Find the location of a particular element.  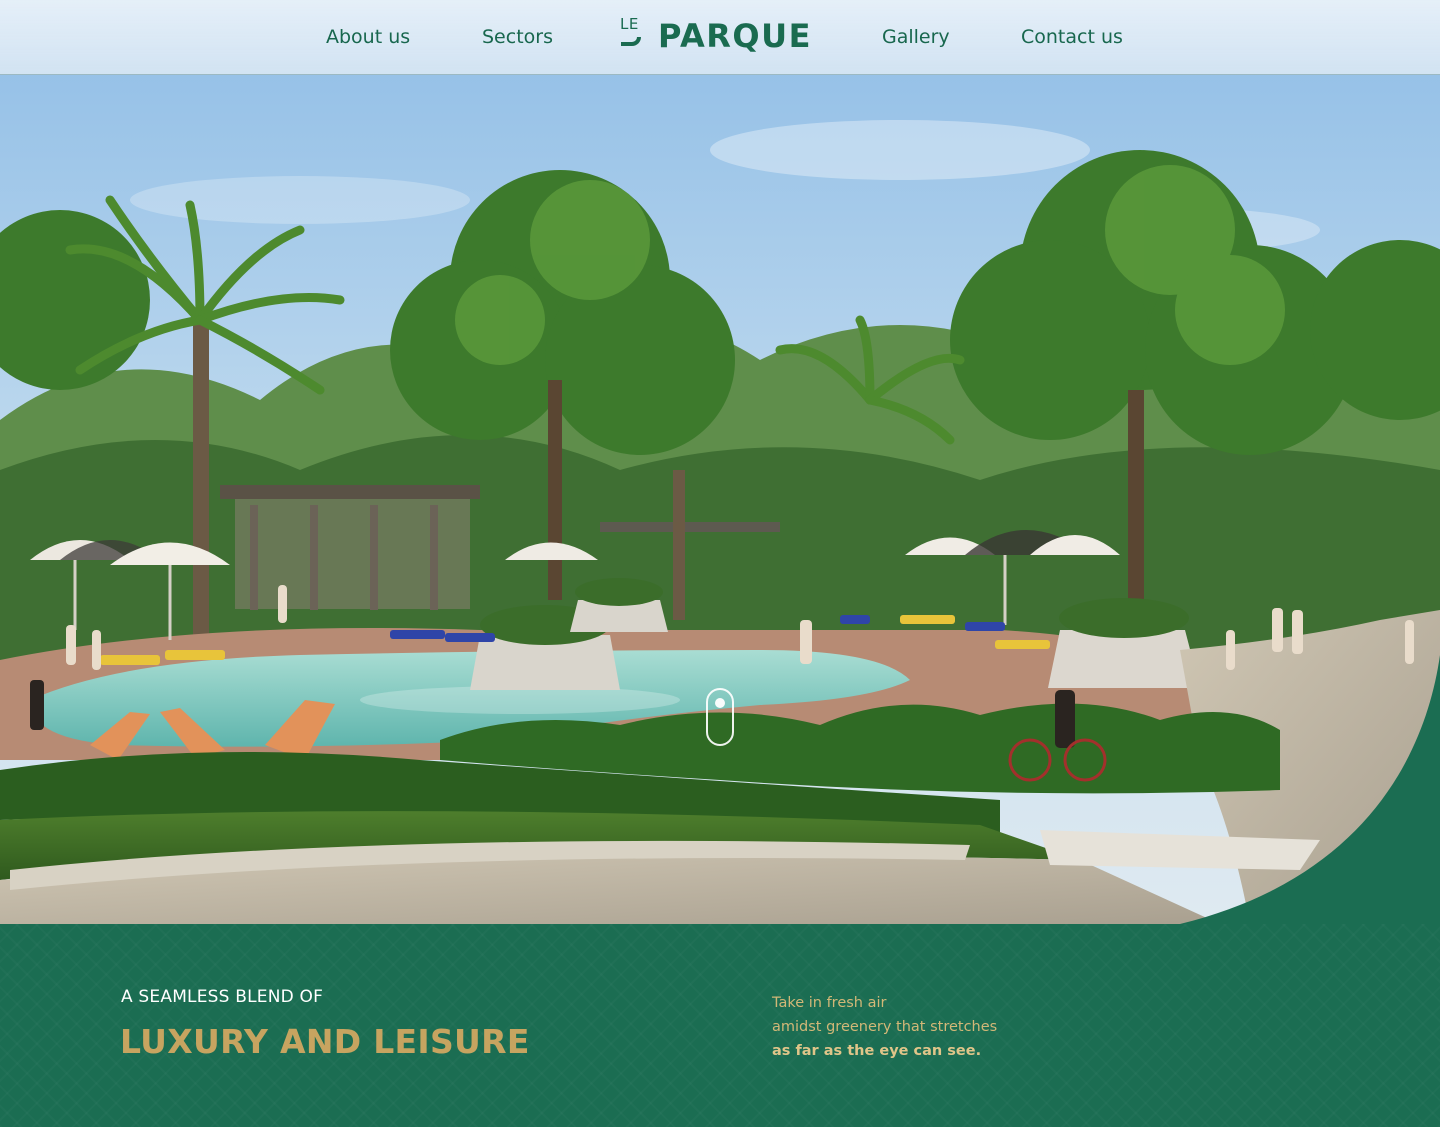

site-logo: LE PARQUE is located at coordinates (716, 37).